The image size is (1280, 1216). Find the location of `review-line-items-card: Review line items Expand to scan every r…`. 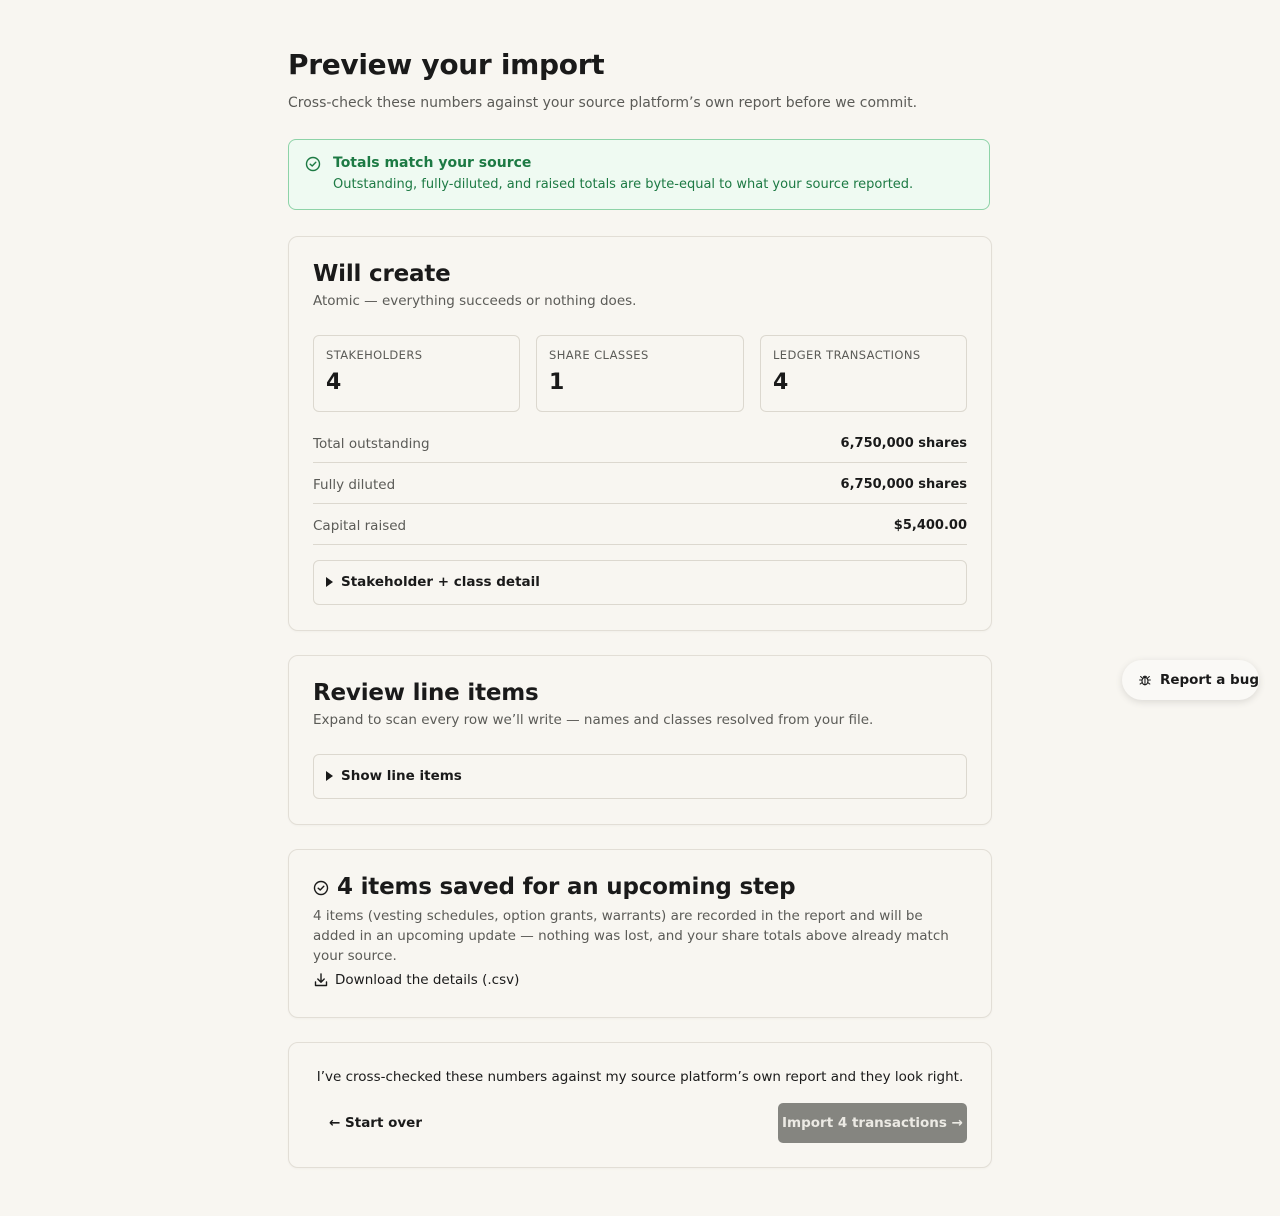

review-line-items-card: Review line items Expand to scan every r… is located at coordinates (640, 740).